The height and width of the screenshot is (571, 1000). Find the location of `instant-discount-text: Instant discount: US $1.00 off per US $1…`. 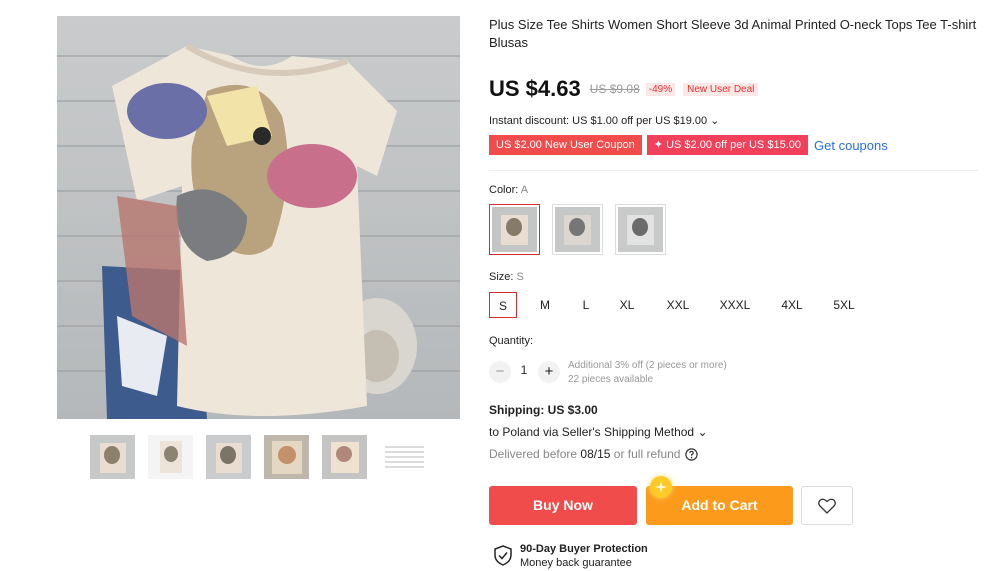

instant-discount-text: Instant discount: US $1.00 off per US $1… is located at coordinates (598, 121).